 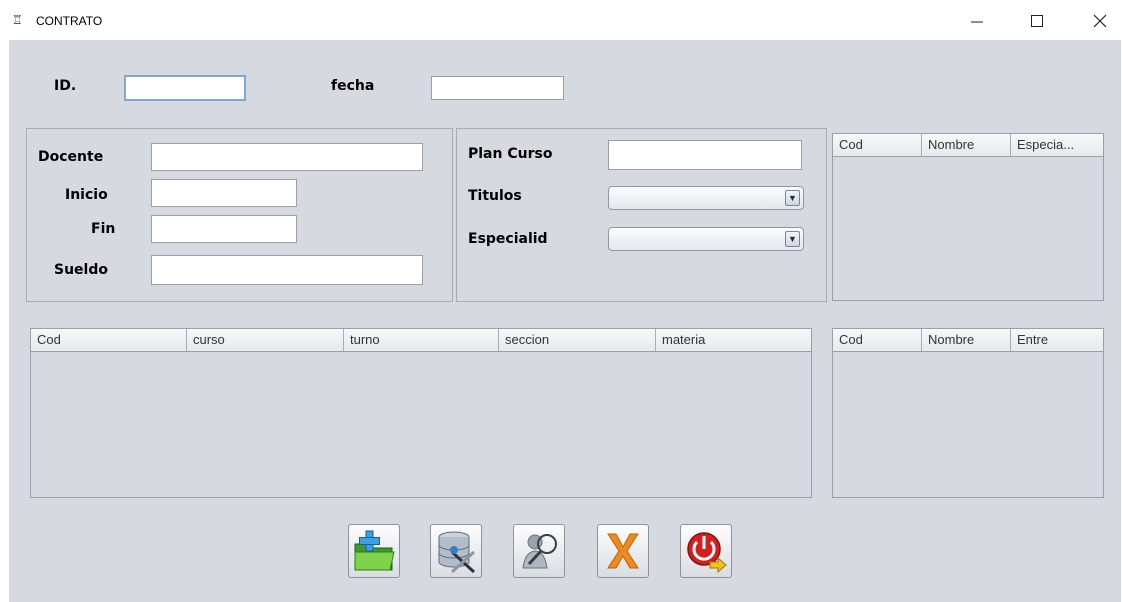 What do you see at coordinates (706, 239) in the screenshot?
I see `especialid-dropdown: ▼` at bounding box center [706, 239].